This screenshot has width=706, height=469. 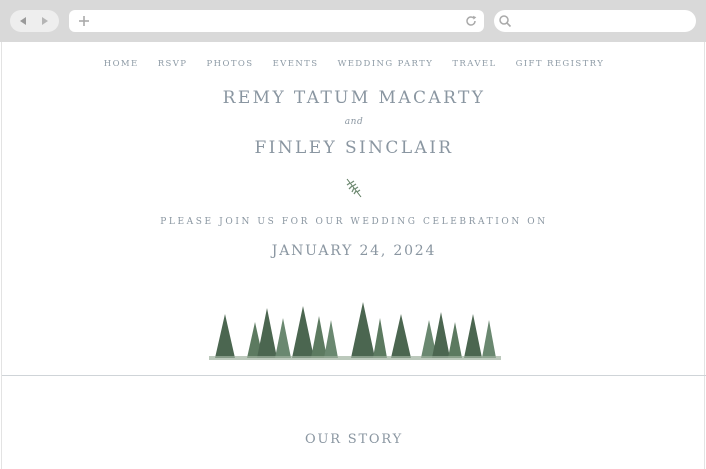 What do you see at coordinates (23, 21) in the screenshot?
I see `back-arrow-icon` at bounding box center [23, 21].